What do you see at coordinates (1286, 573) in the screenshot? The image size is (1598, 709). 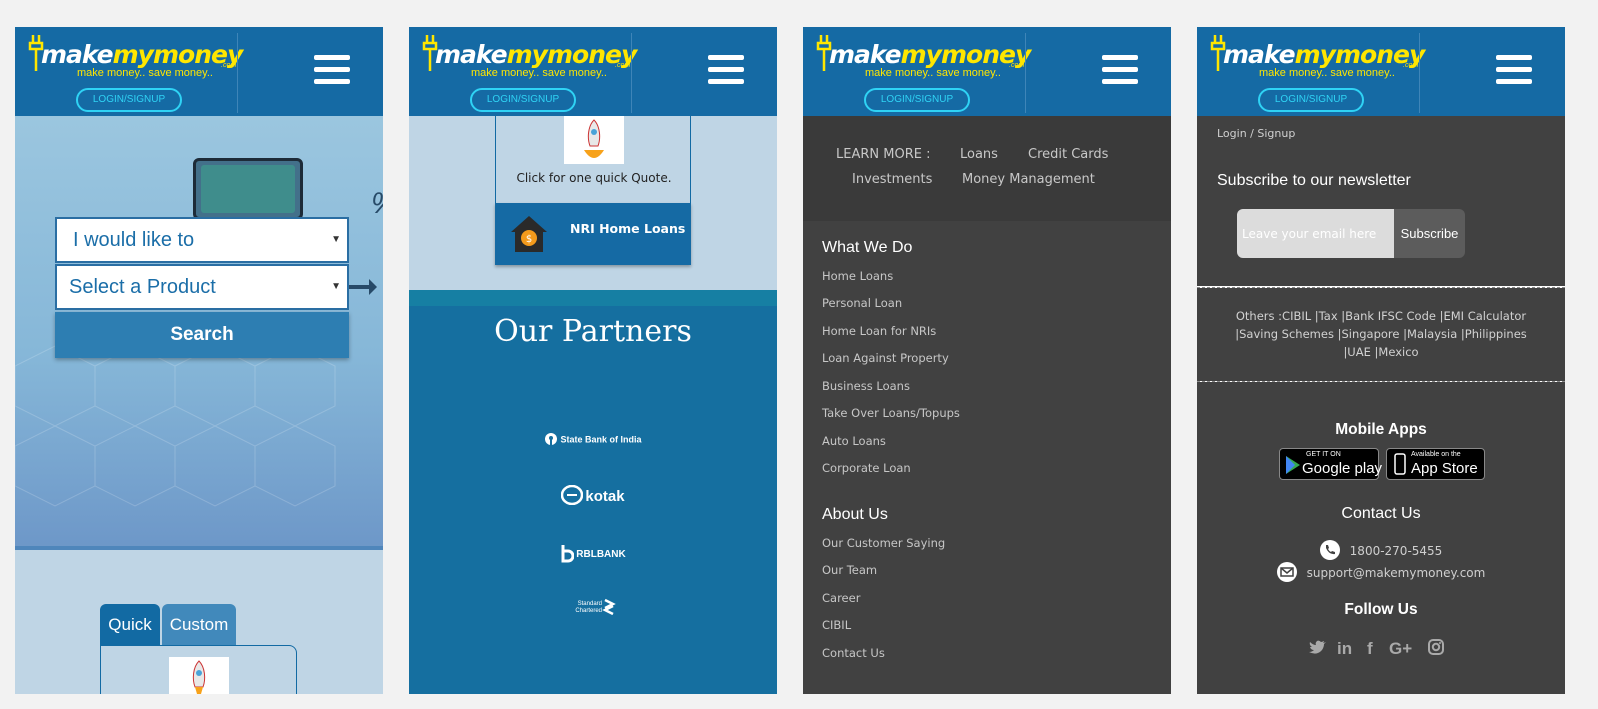 I see `envelope-icon` at bounding box center [1286, 573].